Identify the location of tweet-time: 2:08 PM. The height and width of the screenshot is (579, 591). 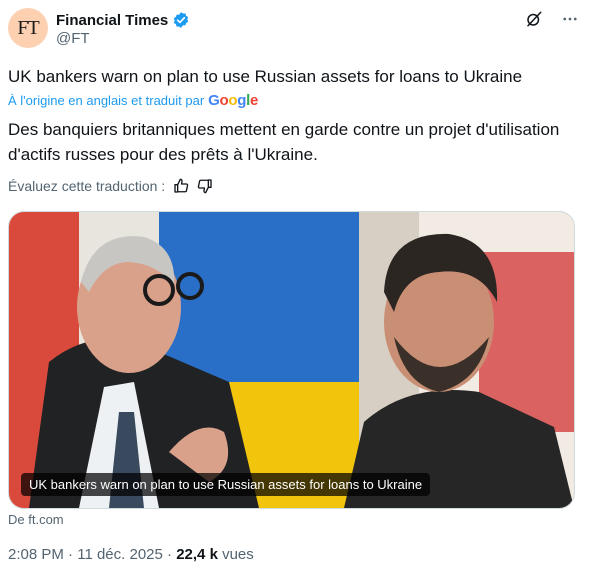
(36, 554).